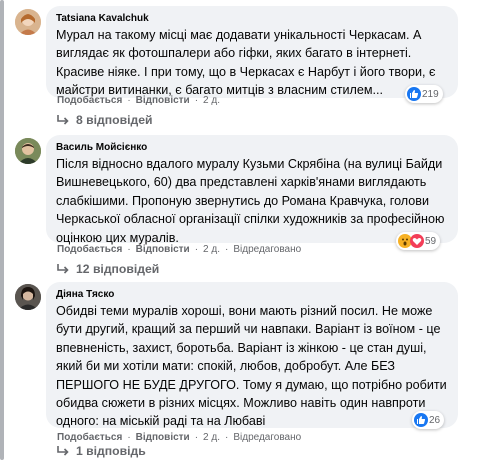 The height and width of the screenshot is (460, 479). I want to click on heart-reaction-icon, so click(417, 241).